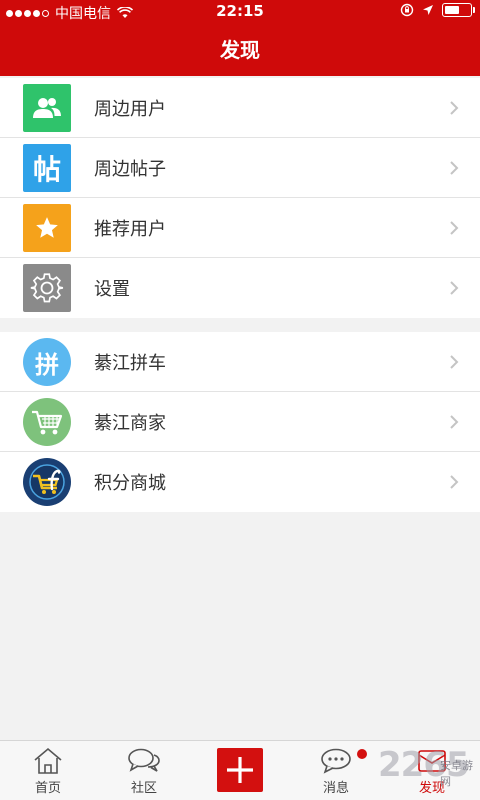  Describe the element at coordinates (48, 760) in the screenshot. I see `home-icon` at that location.